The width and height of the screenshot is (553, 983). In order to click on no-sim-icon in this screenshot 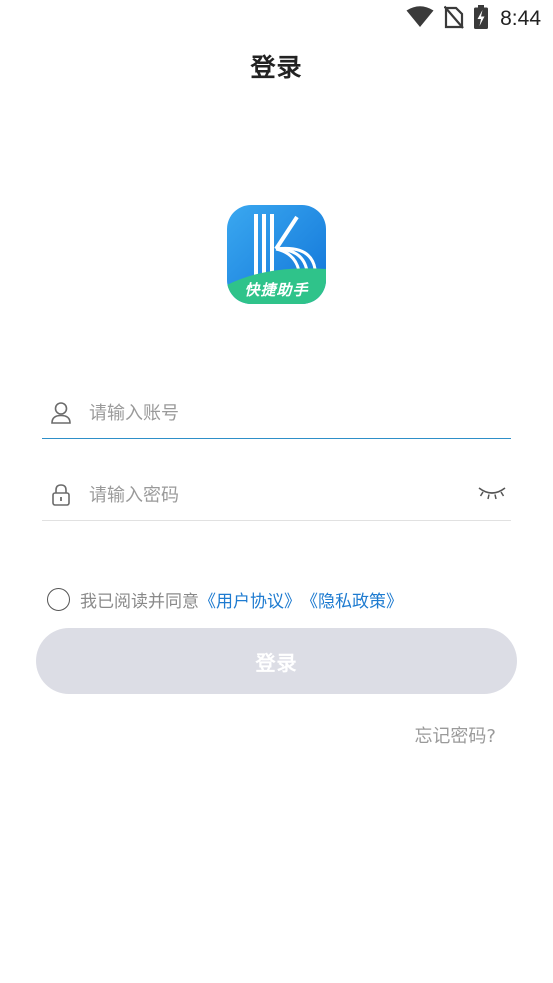, I will do `click(453, 19)`.